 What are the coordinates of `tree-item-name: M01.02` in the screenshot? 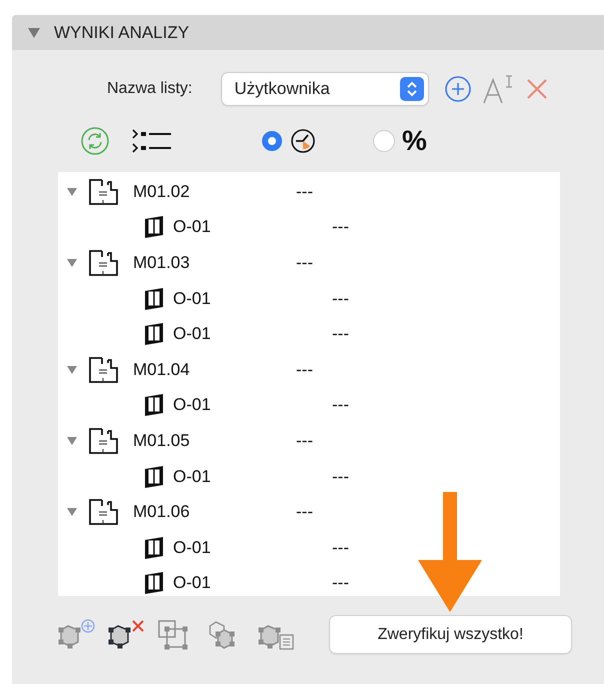 It's located at (173, 192).